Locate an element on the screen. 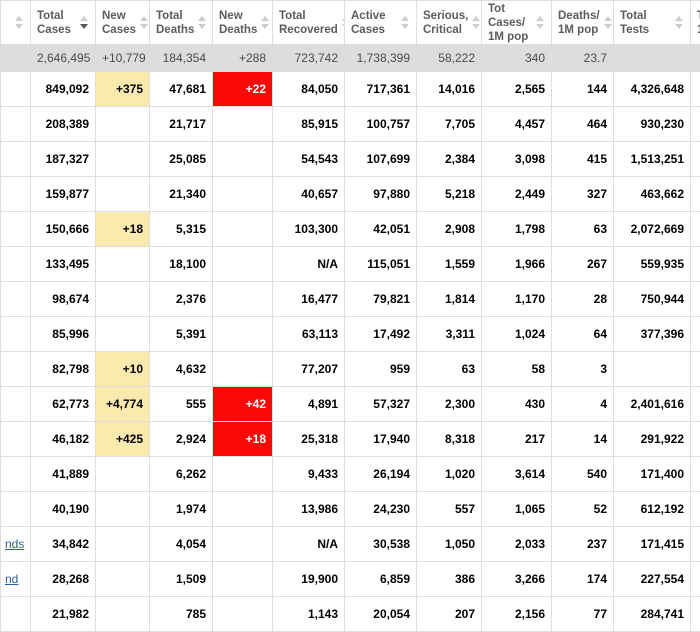  column-header-tot-cases-1m-pop: Tot Cases/ 1M pop is located at coordinates (517, 23).